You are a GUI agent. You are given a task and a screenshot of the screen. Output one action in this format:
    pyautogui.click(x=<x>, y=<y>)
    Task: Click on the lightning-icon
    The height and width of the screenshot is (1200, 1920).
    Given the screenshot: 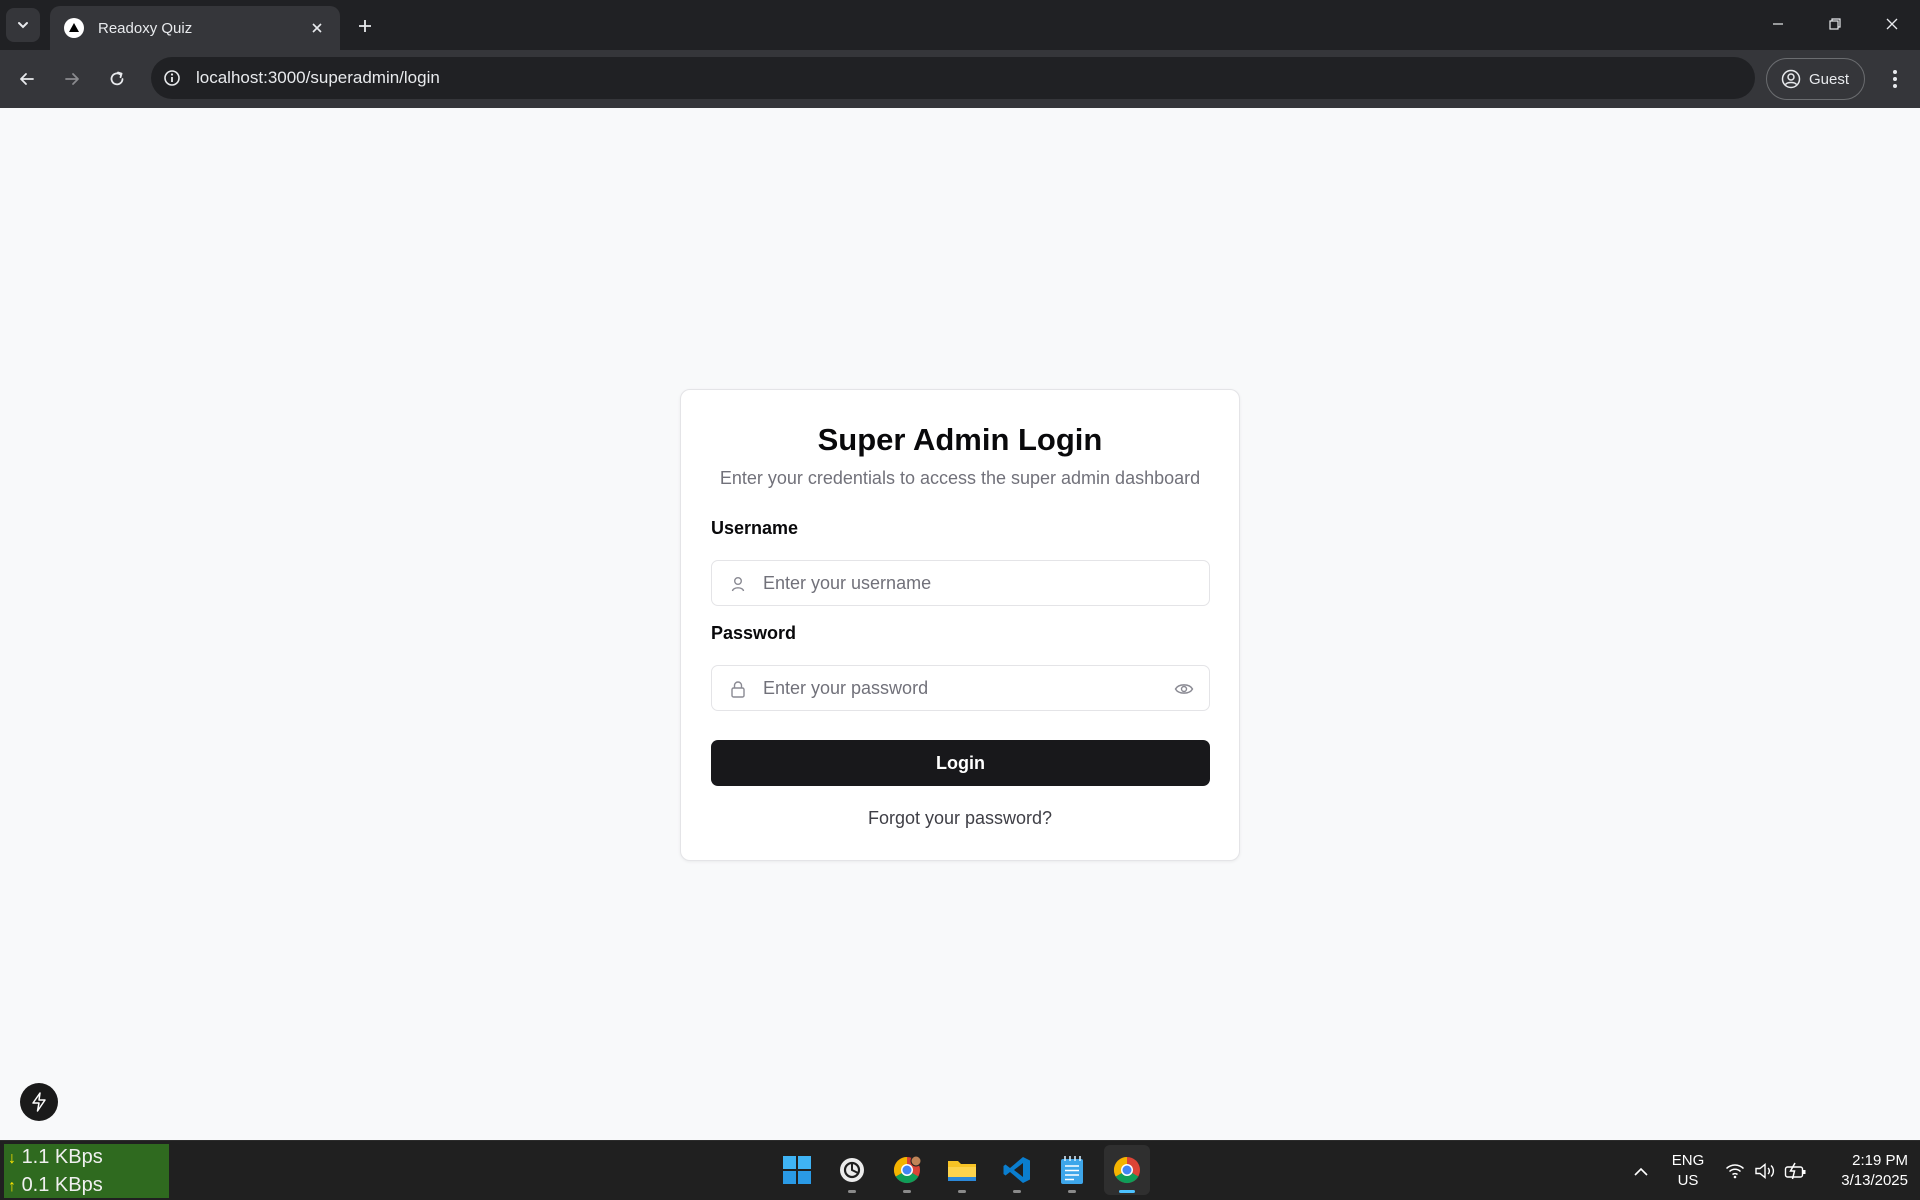 What is the action you would take?
    pyautogui.click(x=39, y=1102)
    